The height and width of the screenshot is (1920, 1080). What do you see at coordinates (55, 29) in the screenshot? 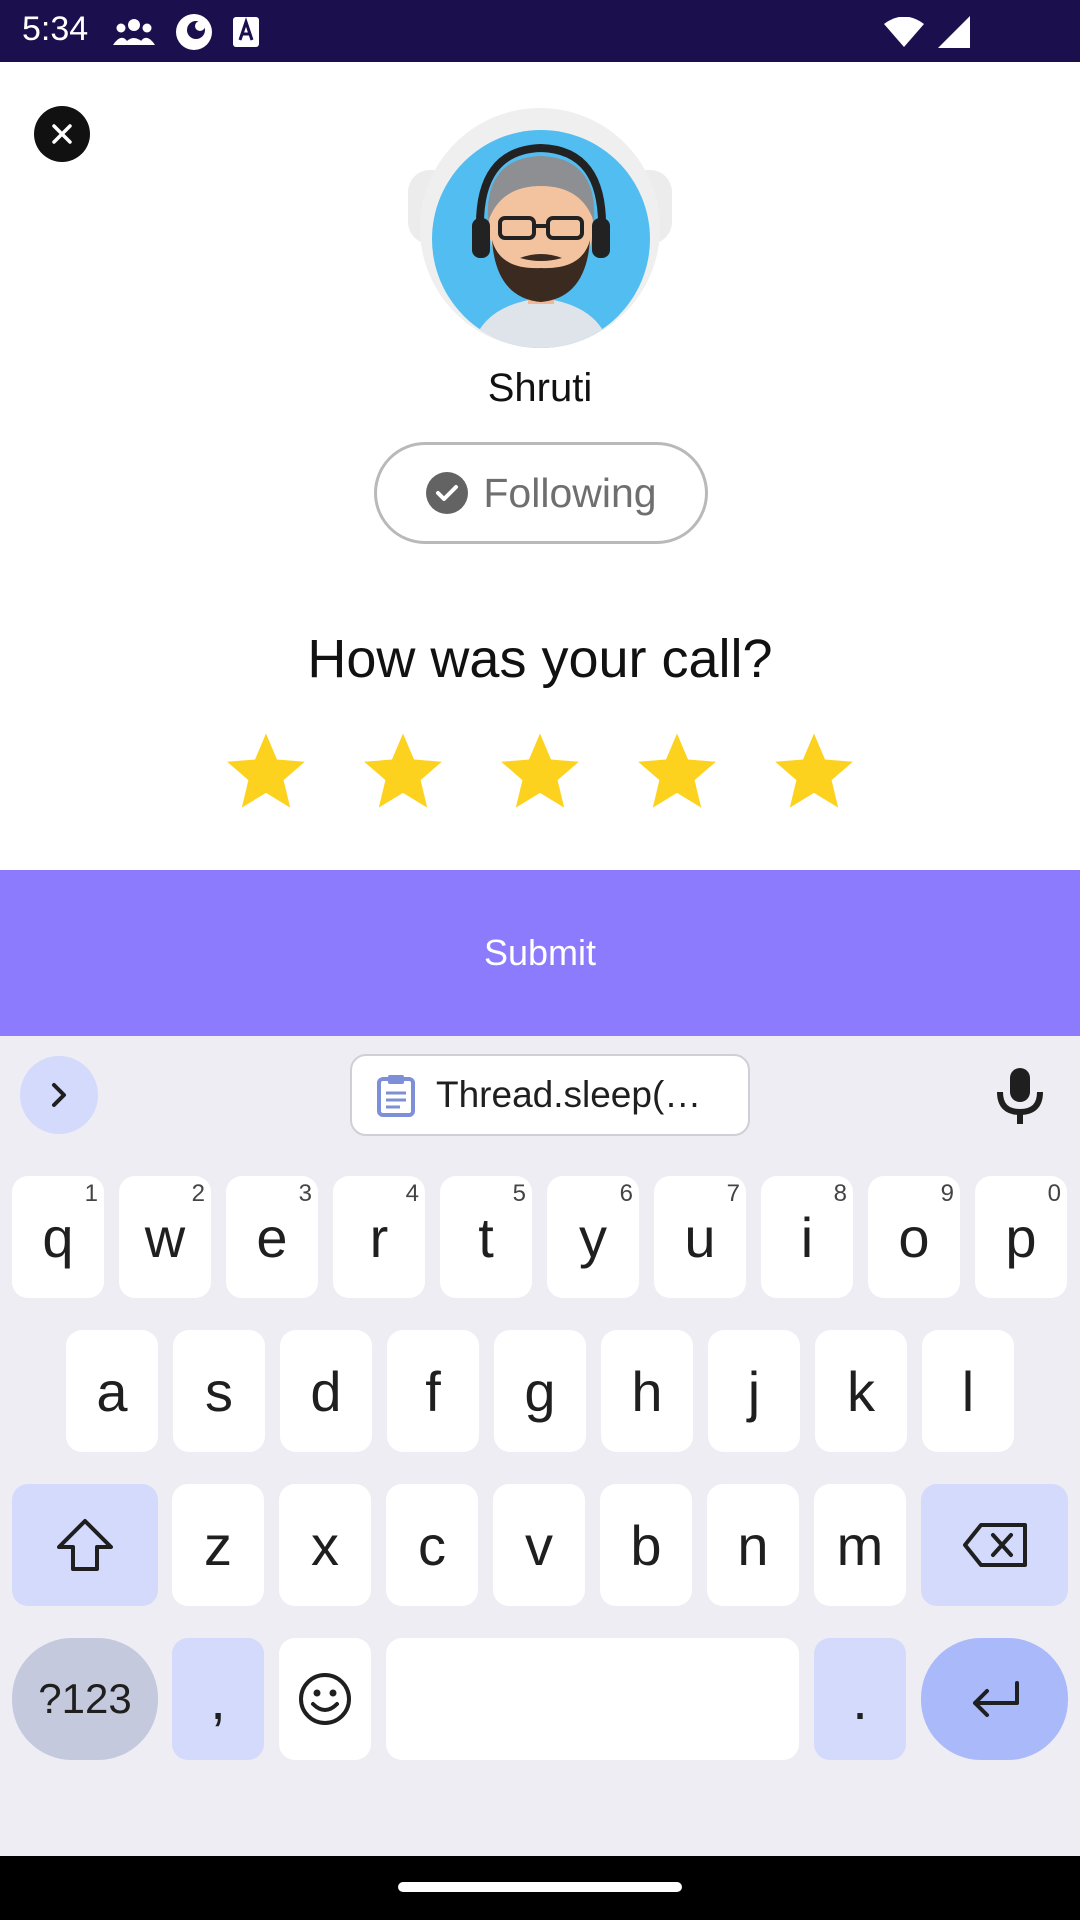
I see `status-time: 5:34` at bounding box center [55, 29].